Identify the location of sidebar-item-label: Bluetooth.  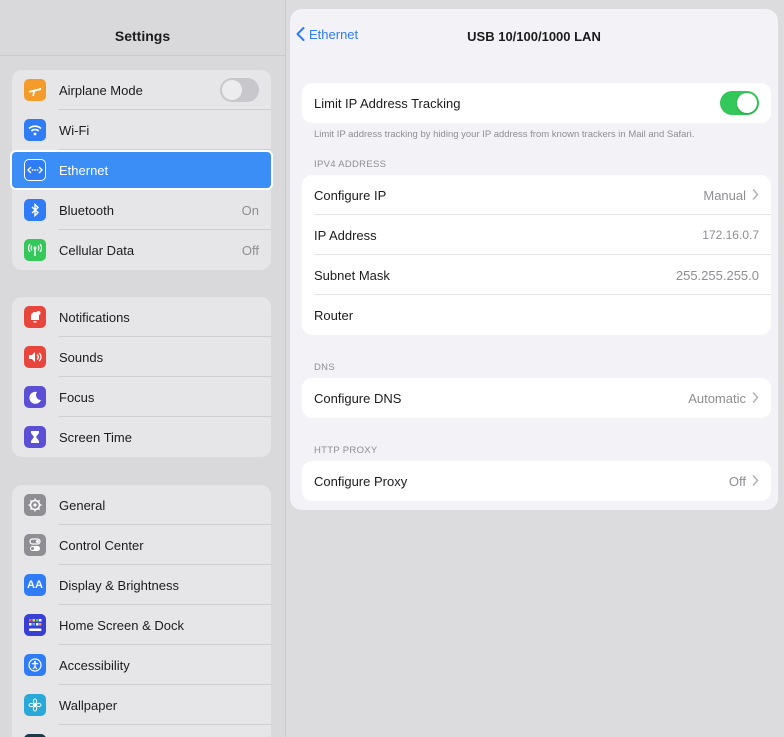
(86, 210).